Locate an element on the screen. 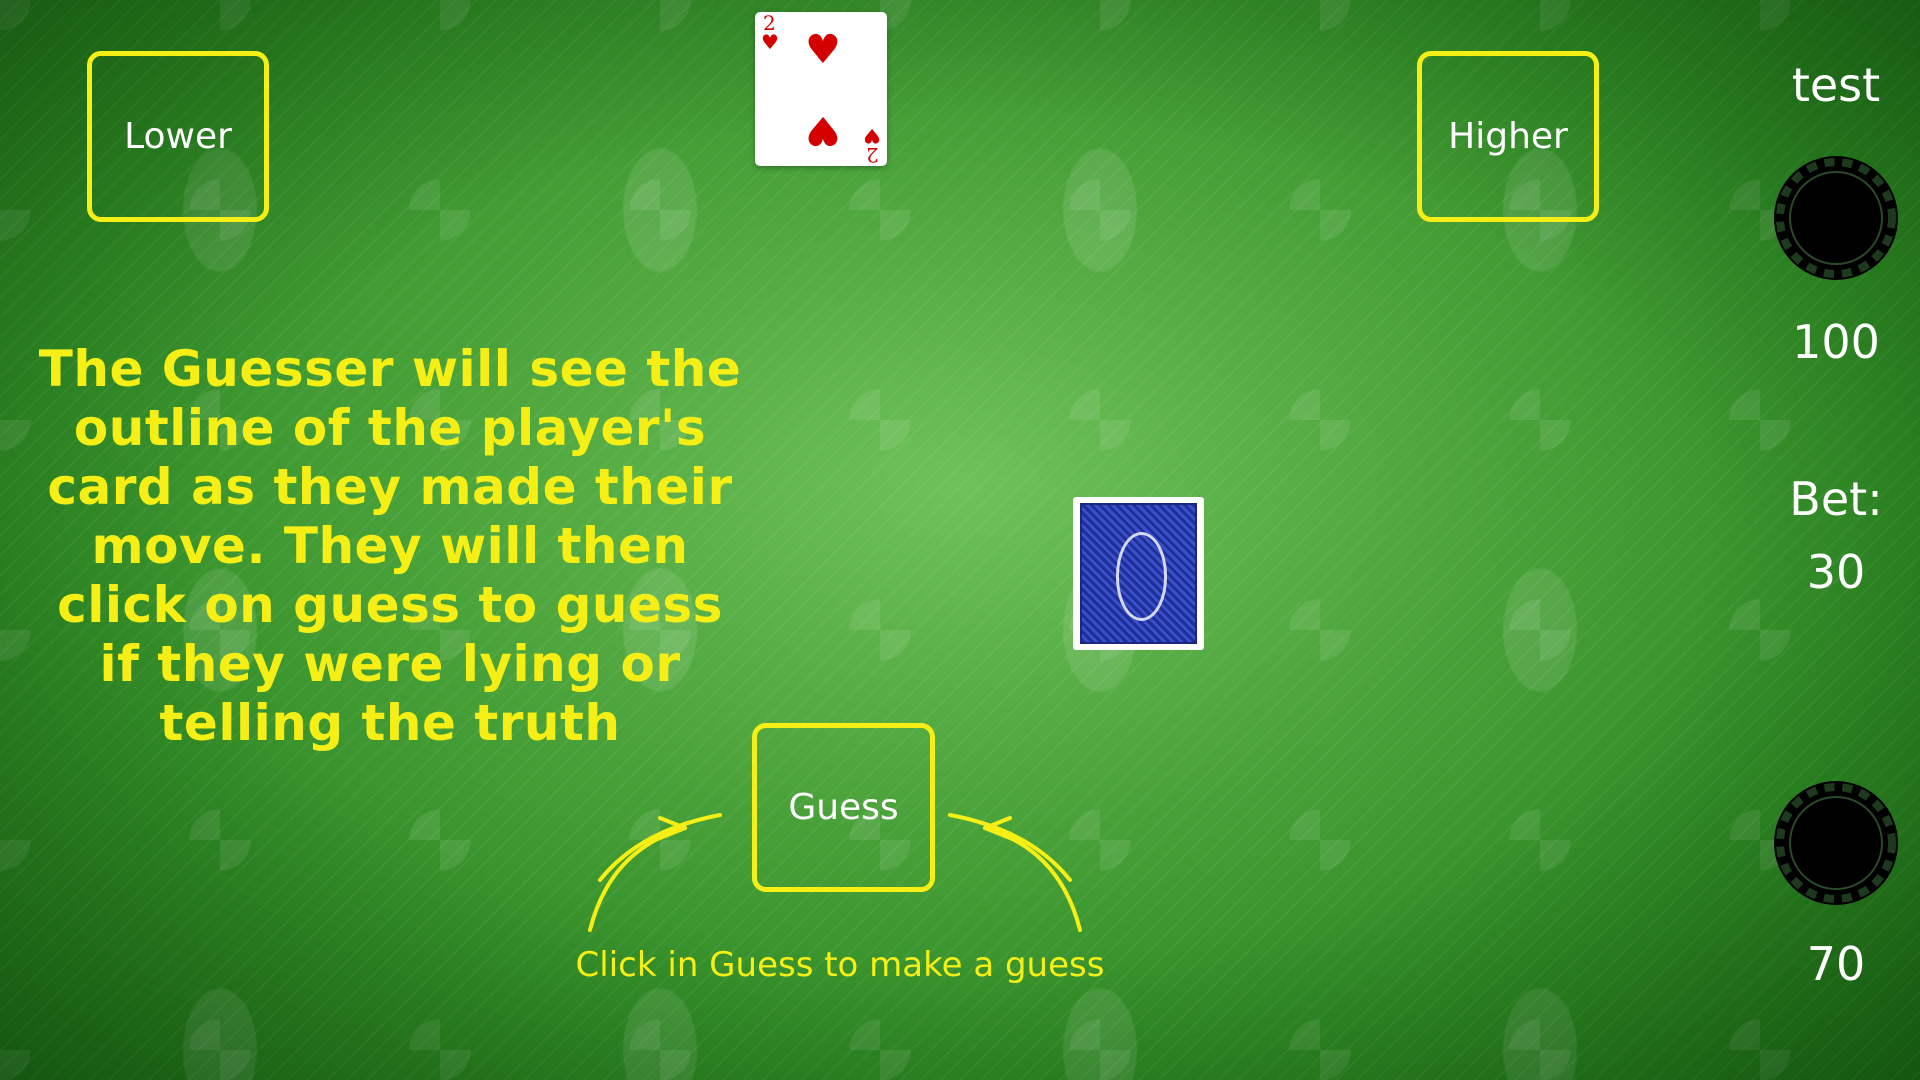 The width and height of the screenshot is (1920, 1080). guess-hint: Click in Guess to make a guess is located at coordinates (840, 965).